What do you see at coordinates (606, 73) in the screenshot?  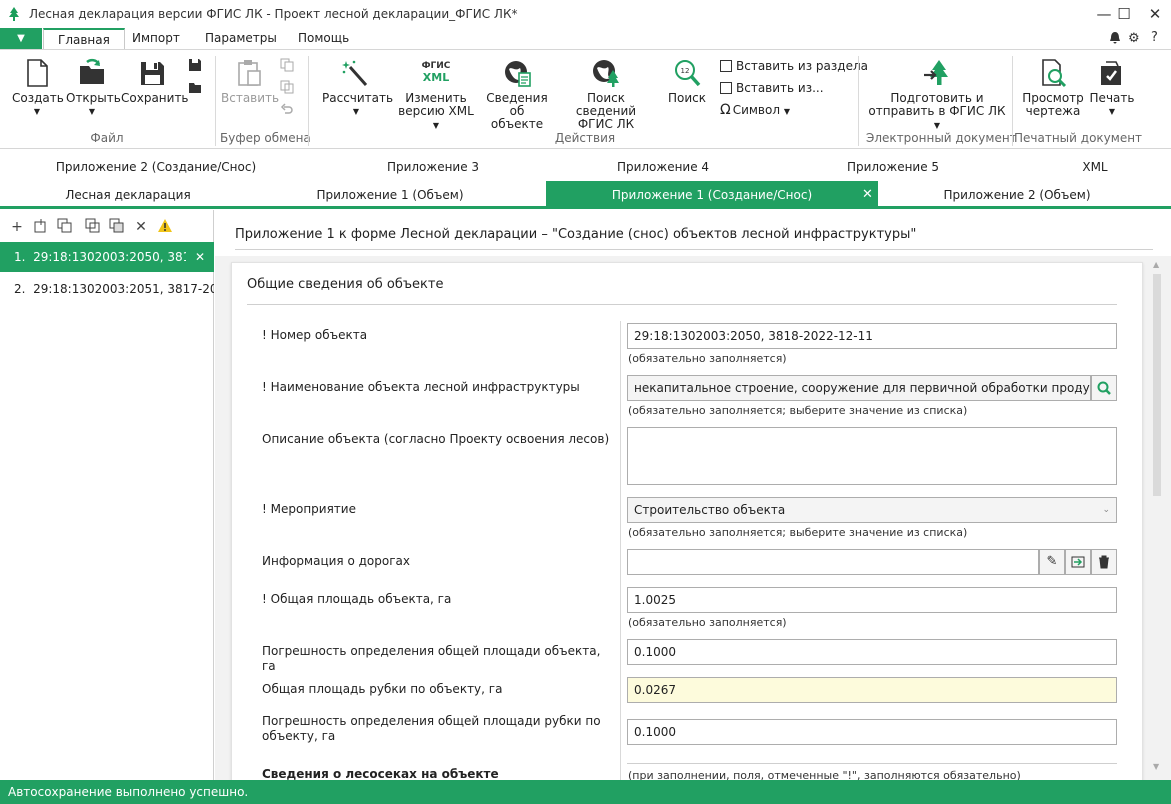 I see `globe-tree-icon` at bounding box center [606, 73].